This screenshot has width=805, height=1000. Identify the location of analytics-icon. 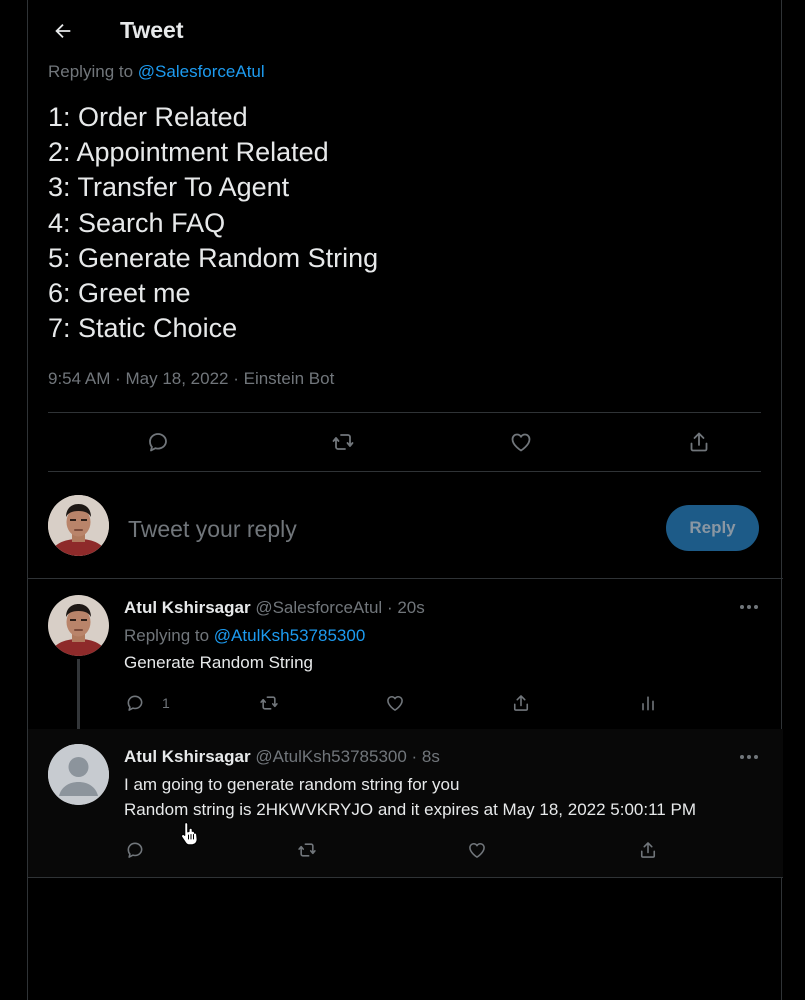
(648, 703).